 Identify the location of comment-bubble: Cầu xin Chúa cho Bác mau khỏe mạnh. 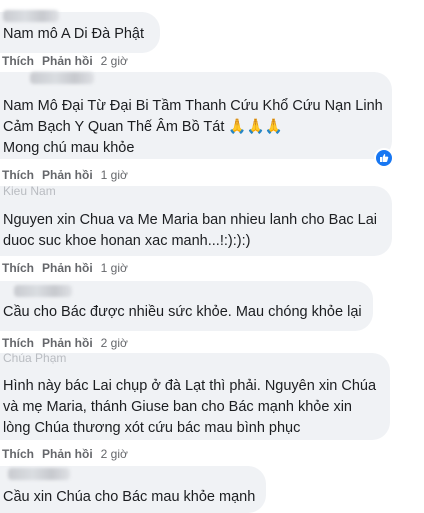
(133, 489).